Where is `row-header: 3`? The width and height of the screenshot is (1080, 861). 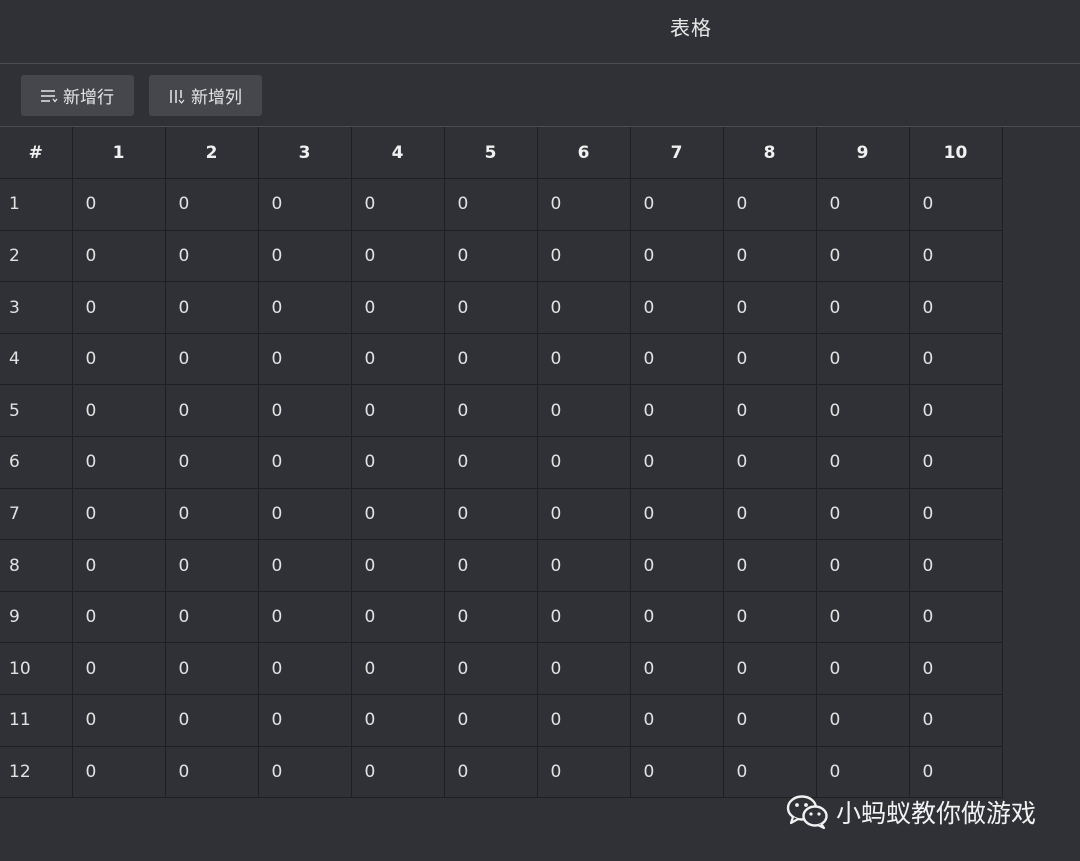
row-header: 3 is located at coordinates (36, 307).